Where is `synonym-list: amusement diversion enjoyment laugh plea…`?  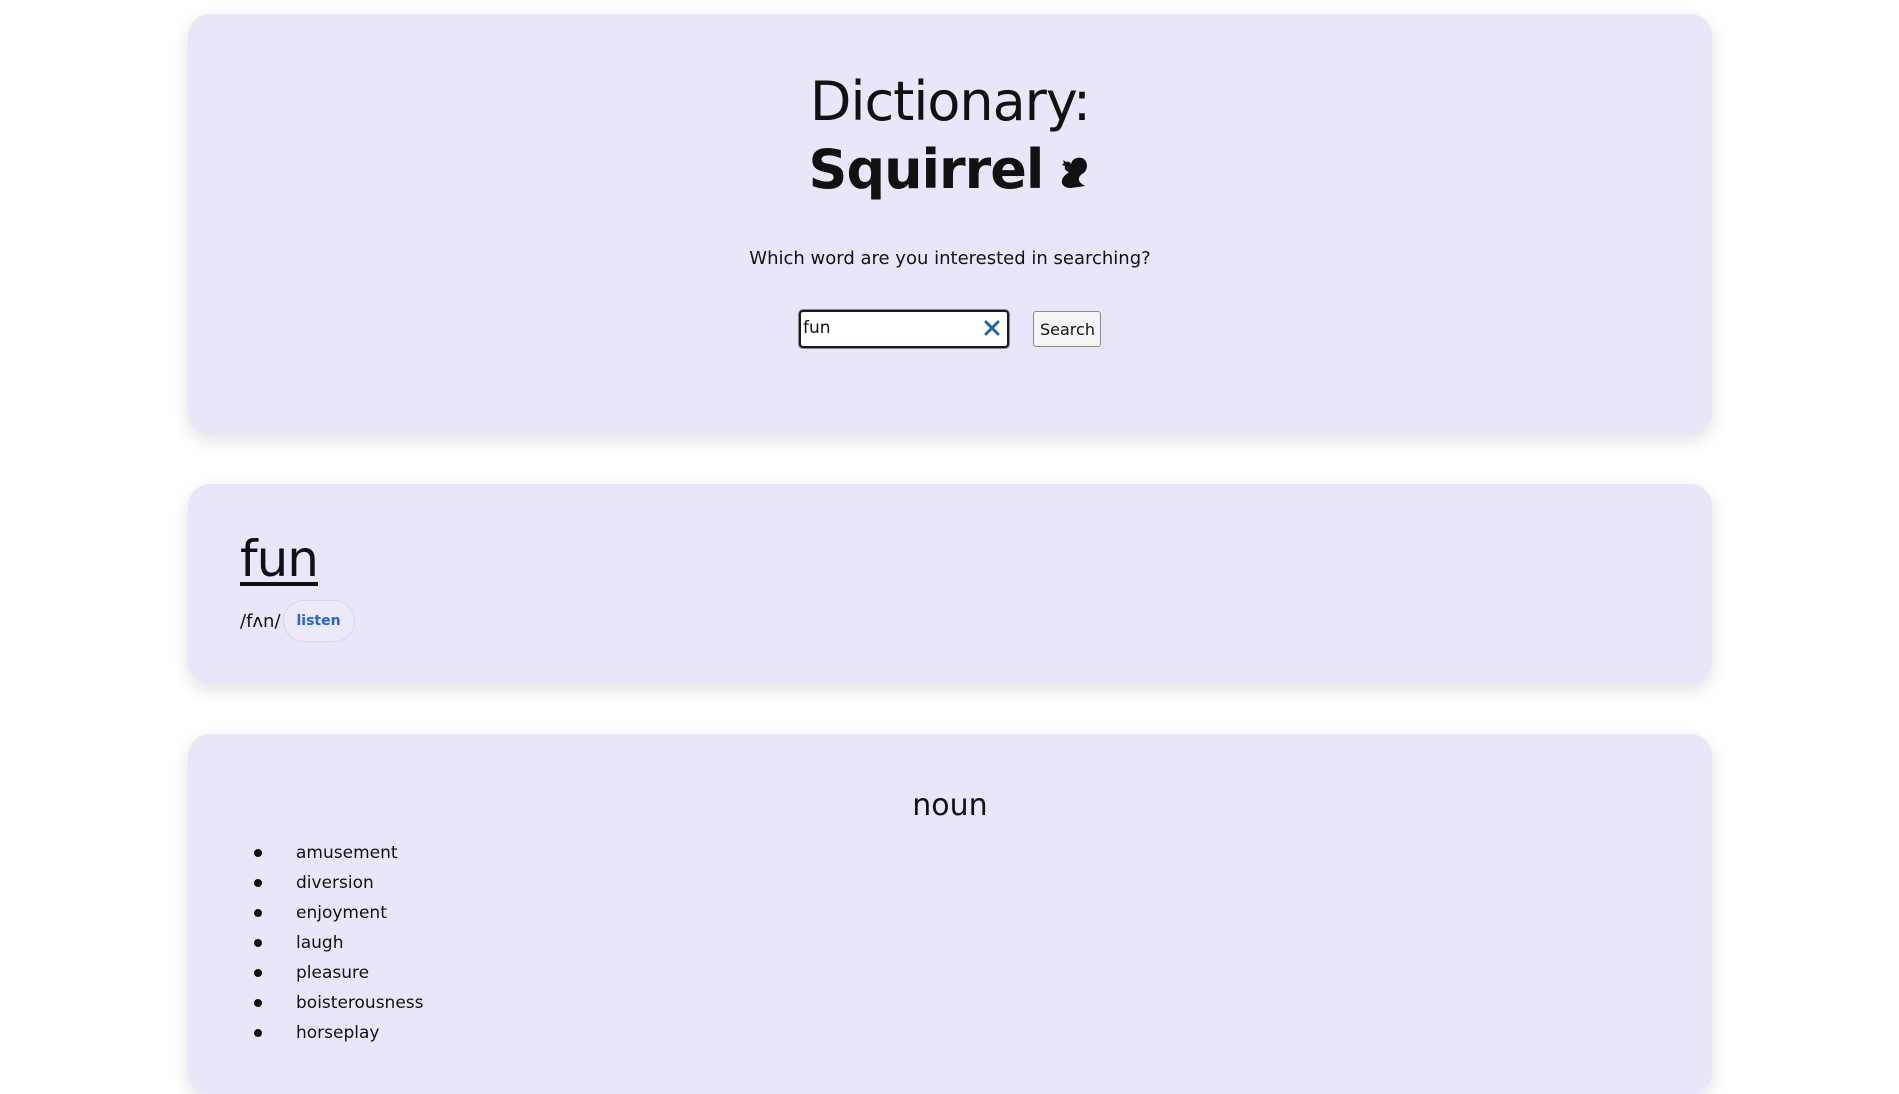 synonym-list: amusement diversion enjoyment laugh plea… is located at coordinates (332, 943).